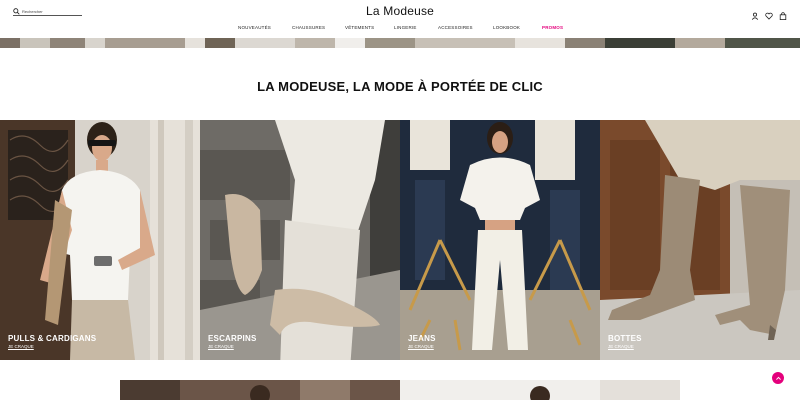  Describe the element at coordinates (359, 27) in the screenshot. I see `nav-vetements: VÊTEMENTS` at that location.